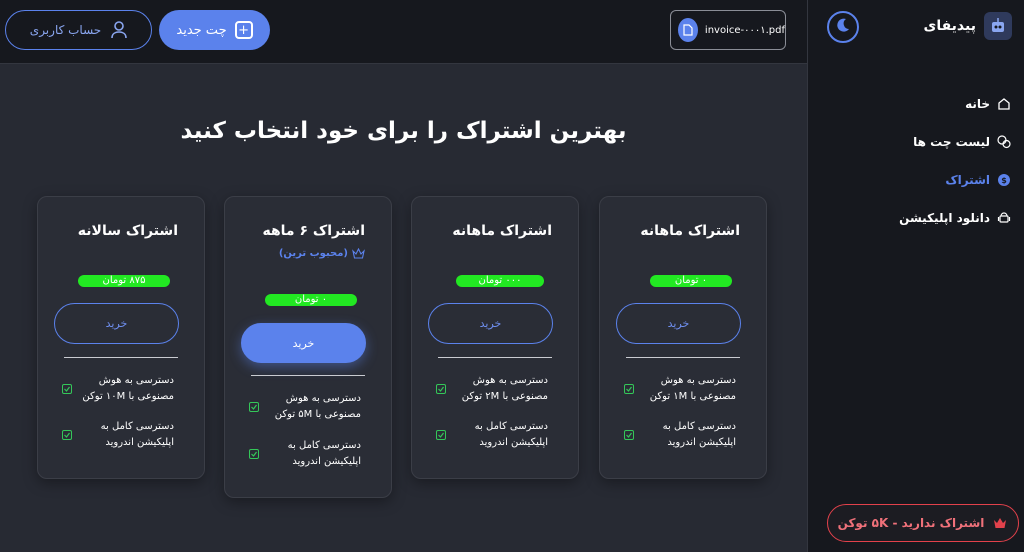 This screenshot has height=552, width=1024. I want to click on new-chat-button: + چت جدید, so click(214, 30).